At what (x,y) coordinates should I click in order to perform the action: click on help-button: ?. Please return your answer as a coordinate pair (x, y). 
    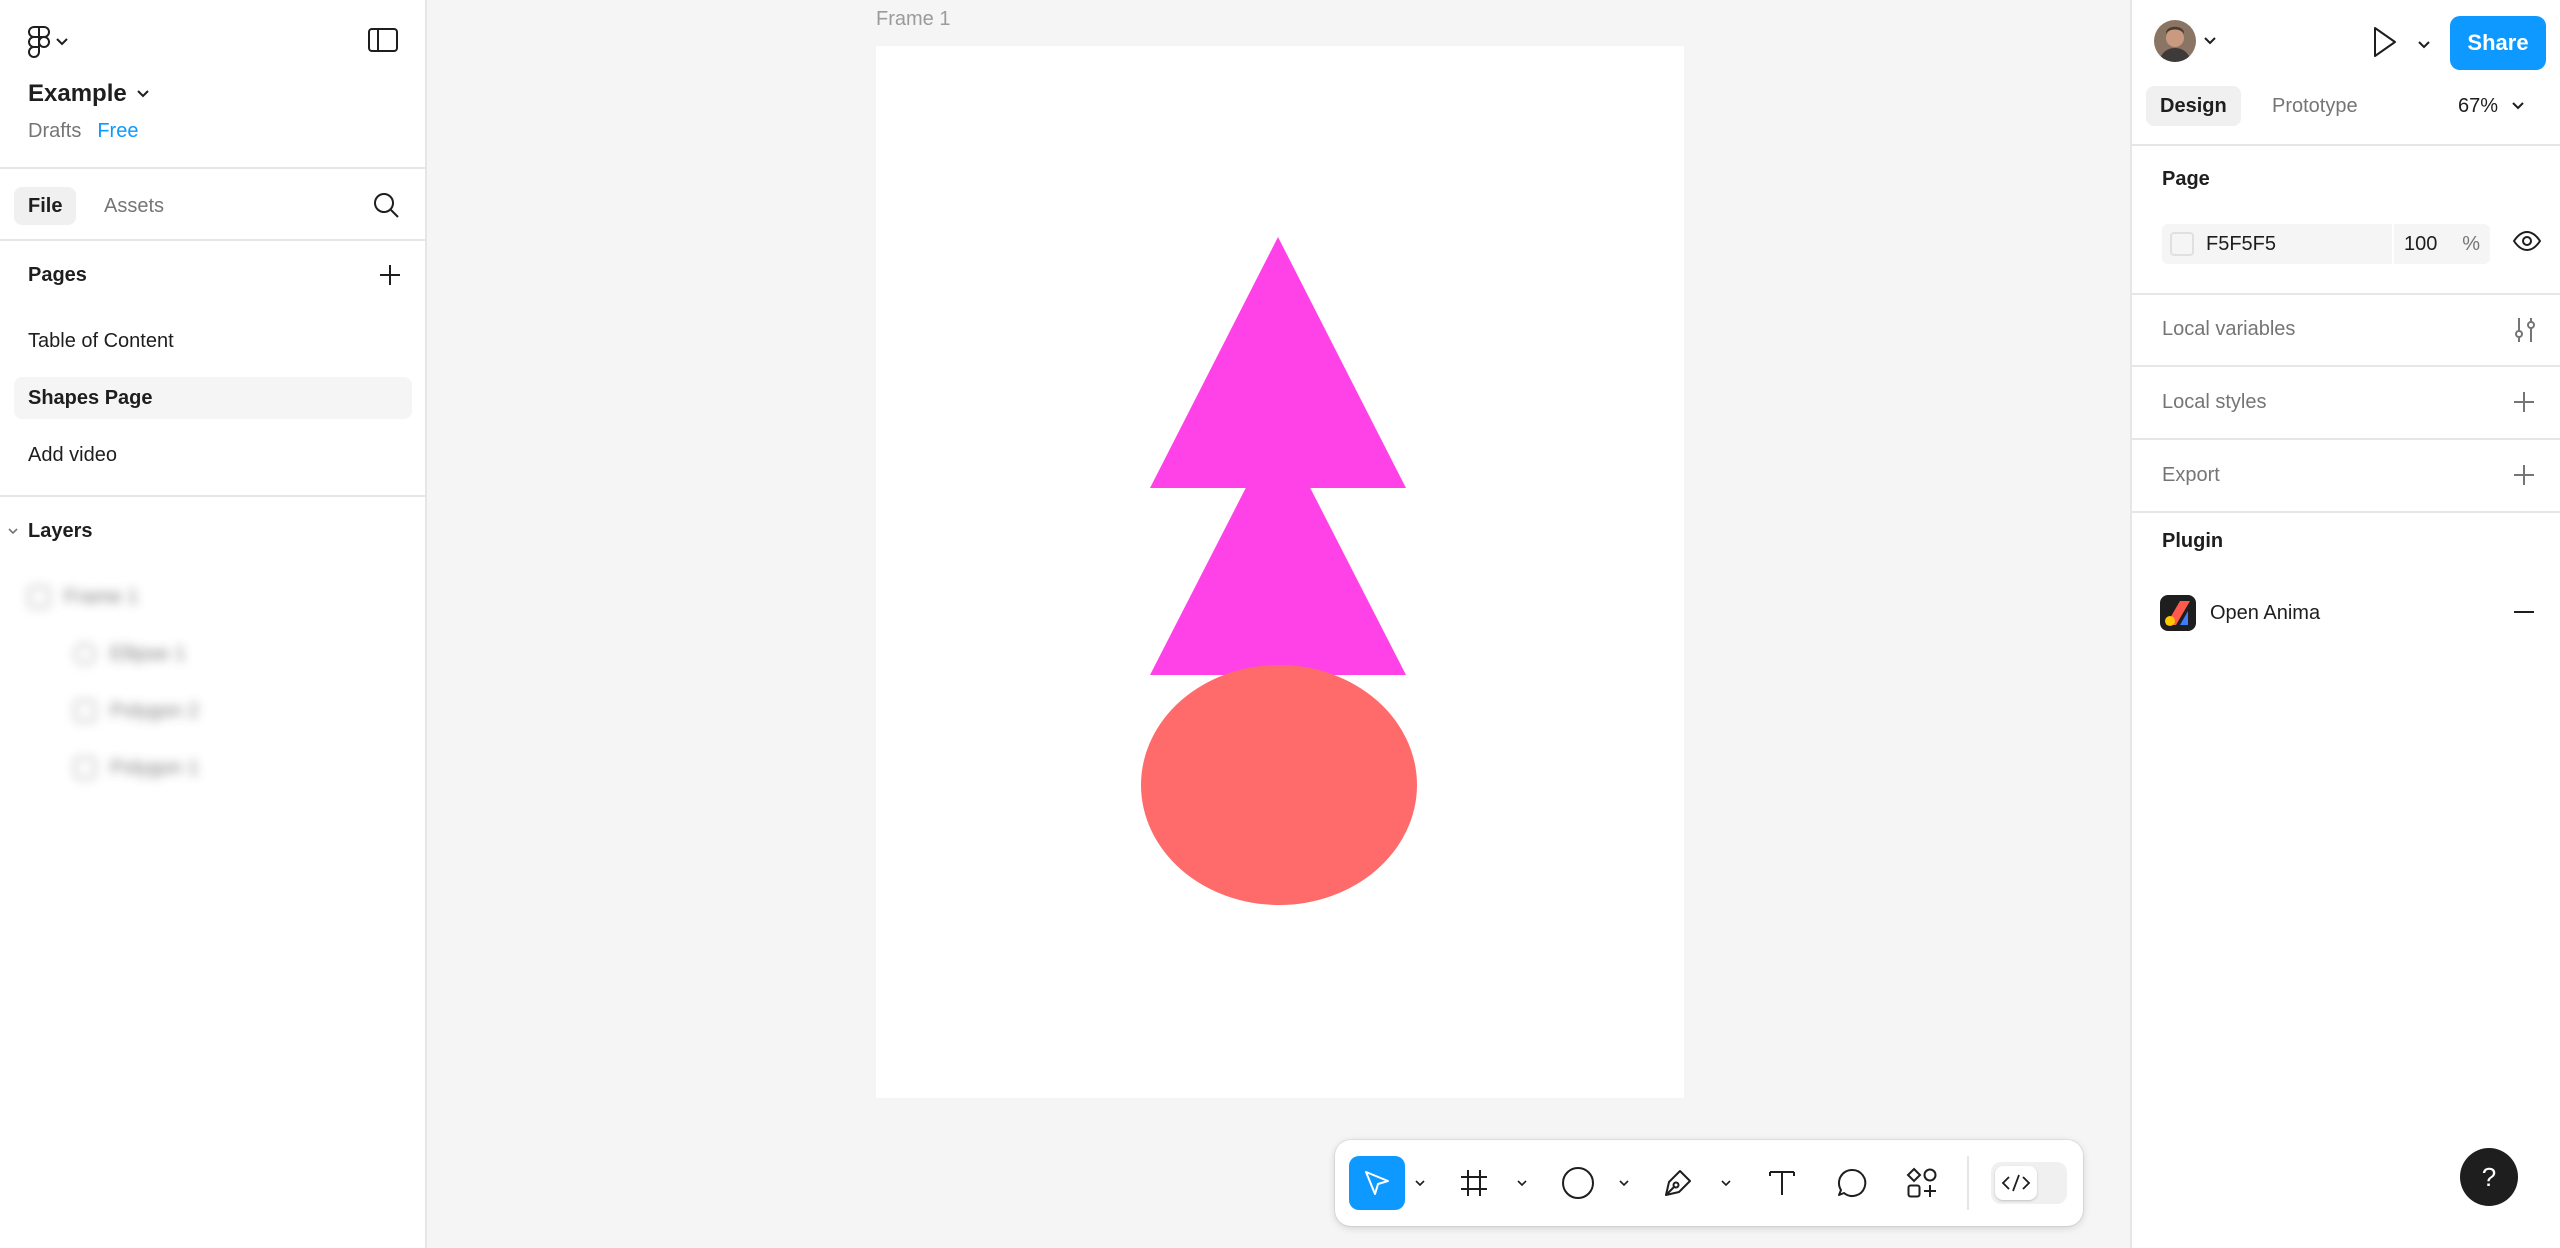
    Looking at the image, I should click on (2489, 1177).